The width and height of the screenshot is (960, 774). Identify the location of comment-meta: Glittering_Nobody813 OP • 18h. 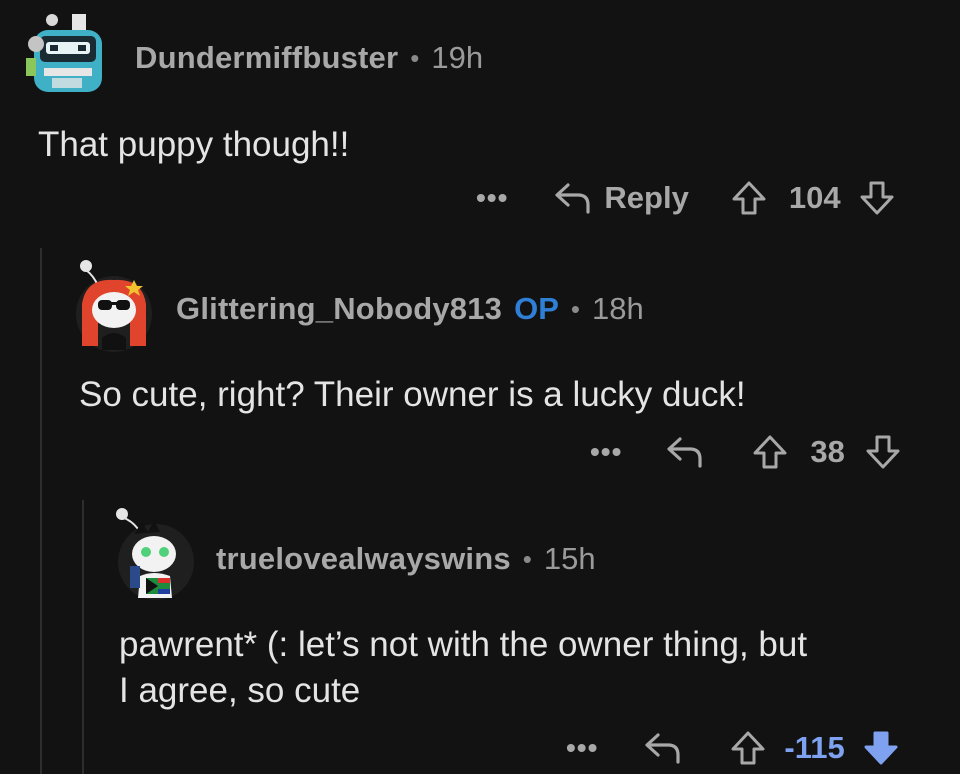
(410, 309).